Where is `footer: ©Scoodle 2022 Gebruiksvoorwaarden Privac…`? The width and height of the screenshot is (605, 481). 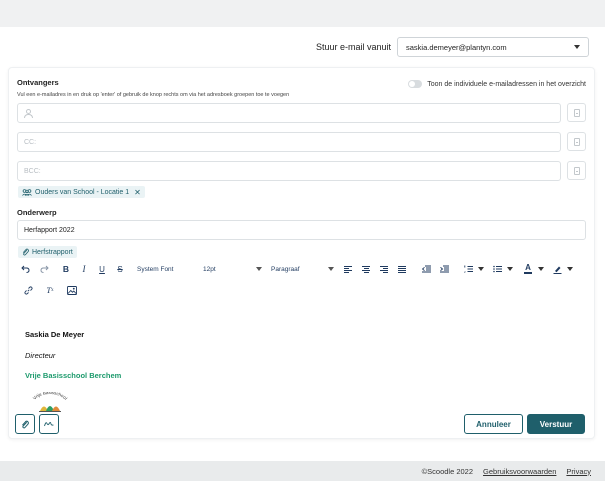
footer: ©Scoodle 2022 Gebruiksvoorwaarden Privac… is located at coordinates (302, 471).